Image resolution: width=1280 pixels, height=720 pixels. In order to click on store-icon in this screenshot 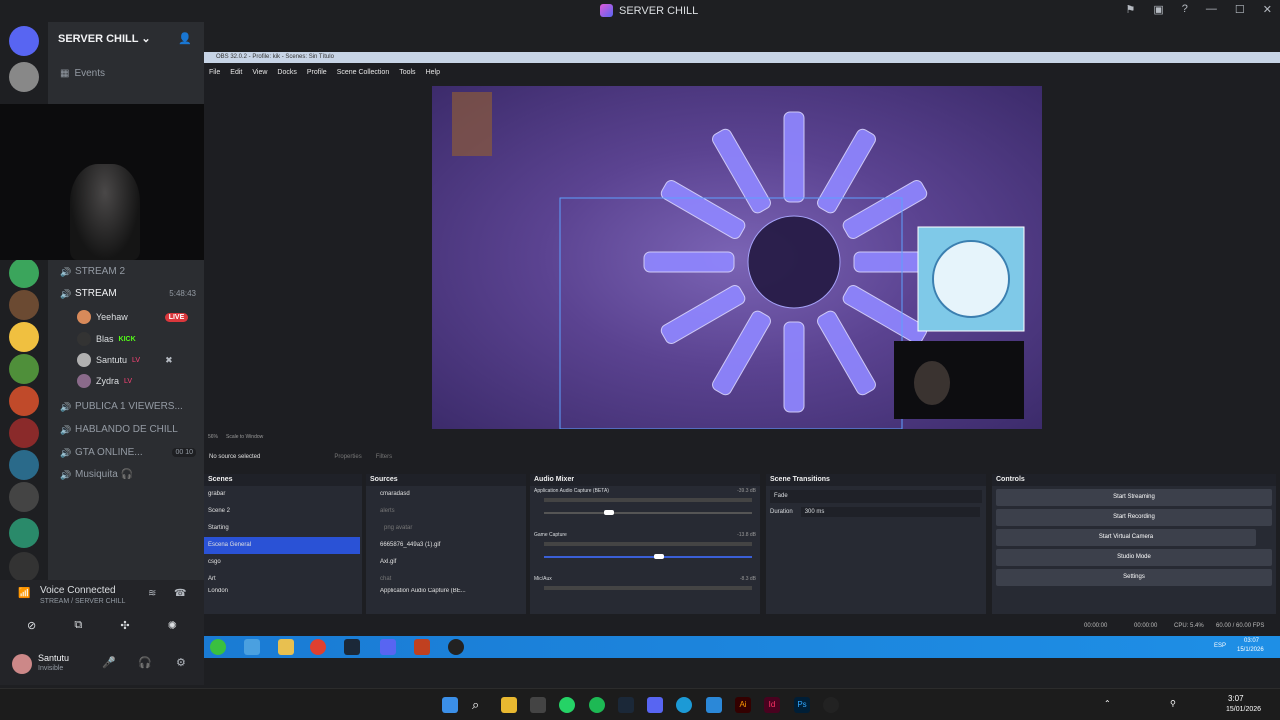, I will do `click(714, 705)`.